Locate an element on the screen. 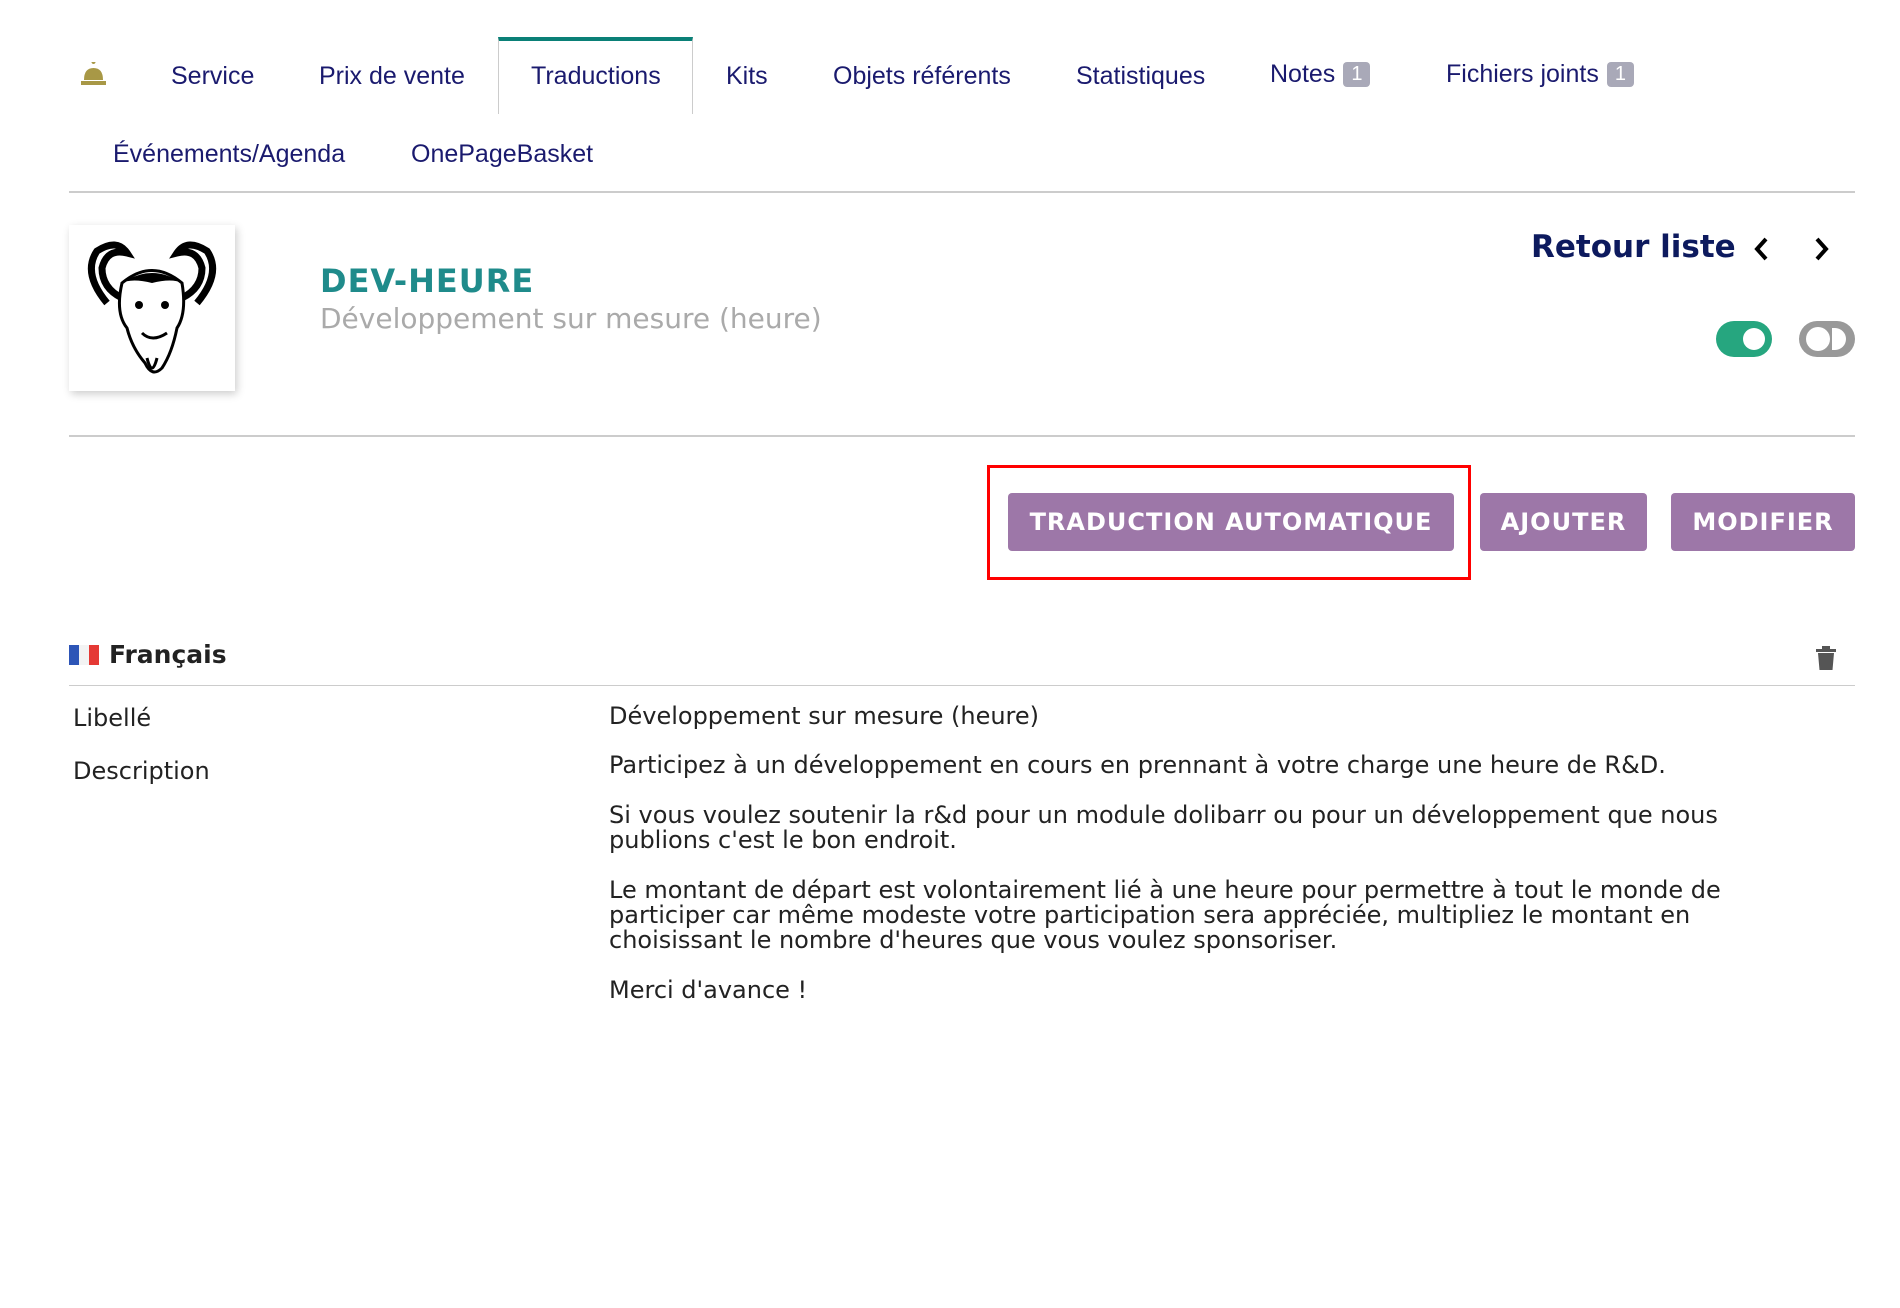  tab-evenements-agenda: Événements/Agenda is located at coordinates (229, 154).